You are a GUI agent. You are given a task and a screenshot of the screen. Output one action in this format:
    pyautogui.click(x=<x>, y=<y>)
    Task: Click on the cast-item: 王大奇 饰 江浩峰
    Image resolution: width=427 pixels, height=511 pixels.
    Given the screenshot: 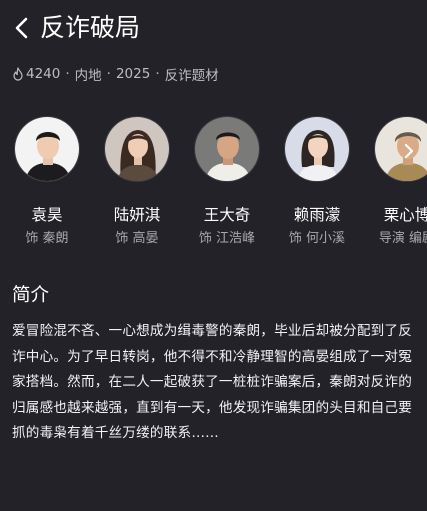 What is the action you would take?
    pyautogui.click(x=227, y=182)
    